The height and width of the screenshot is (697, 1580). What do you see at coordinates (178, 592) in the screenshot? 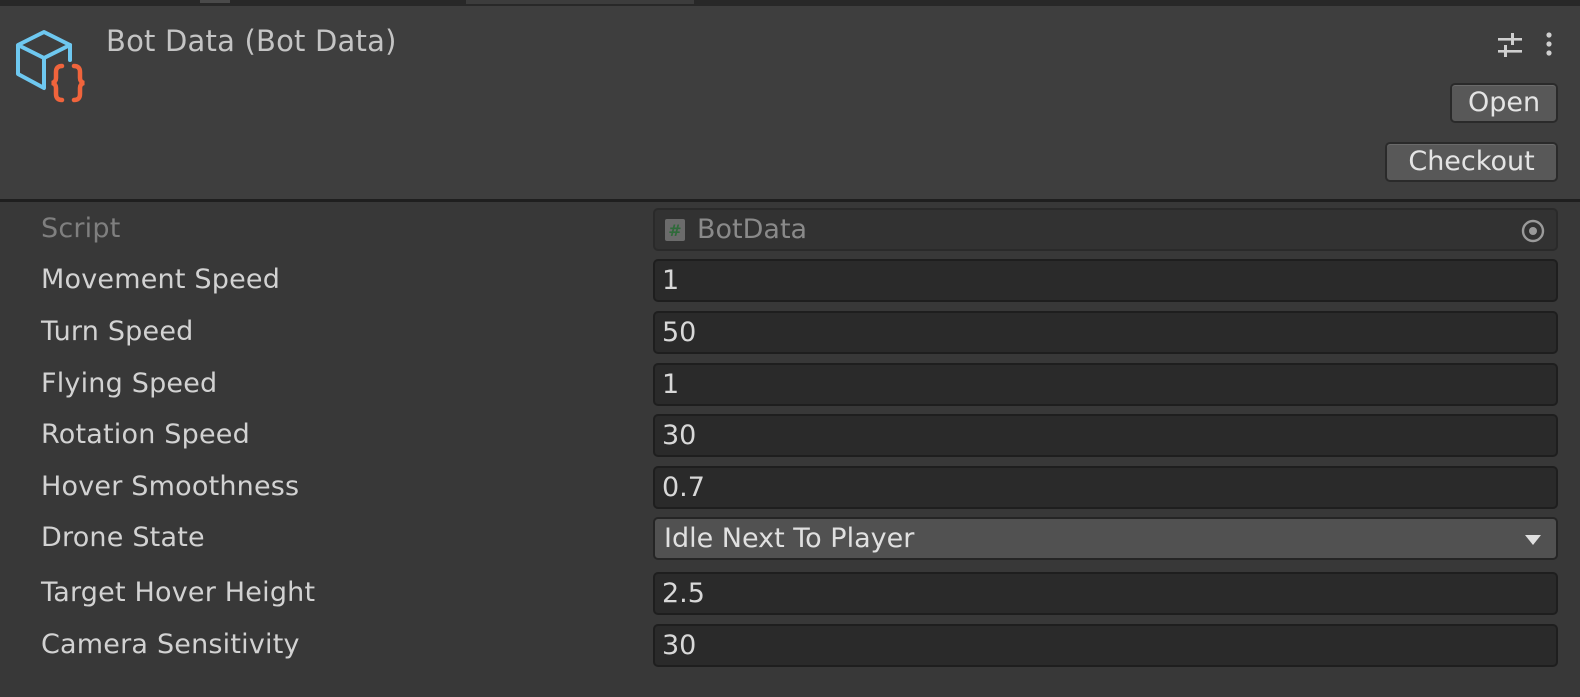
I see `target-hover-height-label: Target Hover Height` at bounding box center [178, 592].